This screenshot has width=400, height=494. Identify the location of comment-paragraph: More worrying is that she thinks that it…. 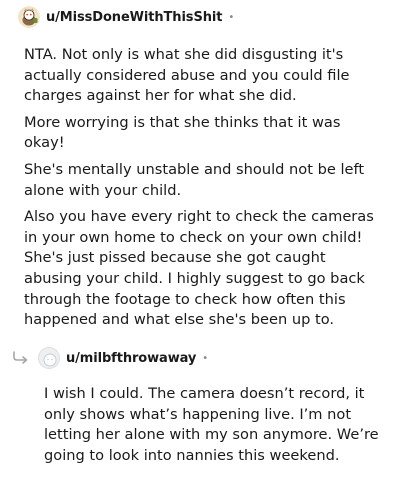
(182, 132).